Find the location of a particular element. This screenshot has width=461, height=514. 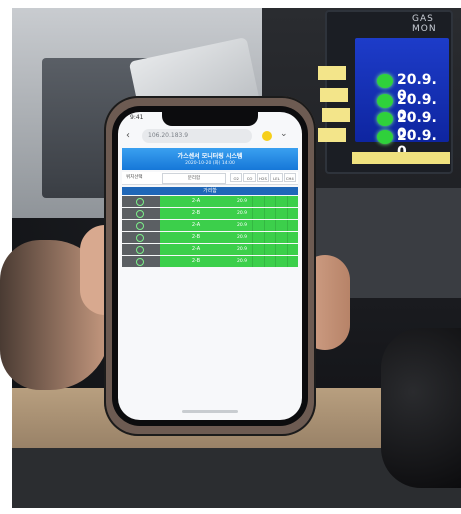

dark-knob is located at coordinates (421, 408).